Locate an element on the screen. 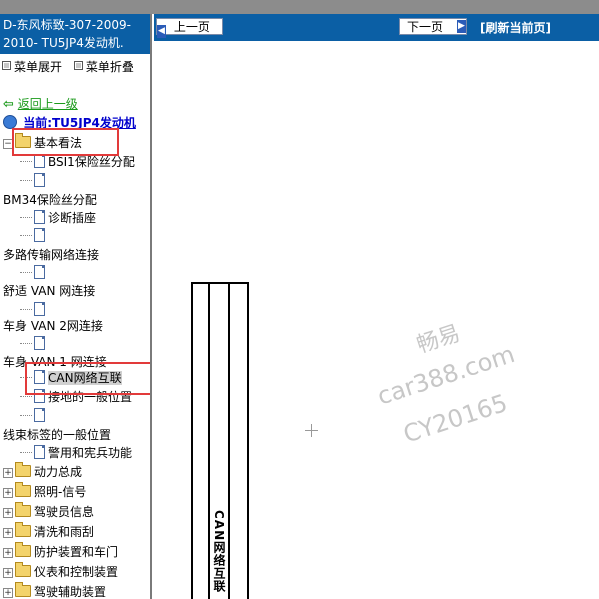 The image size is (599, 599). back-row: ⇦ 返回上一级 is located at coordinates (40, 103).